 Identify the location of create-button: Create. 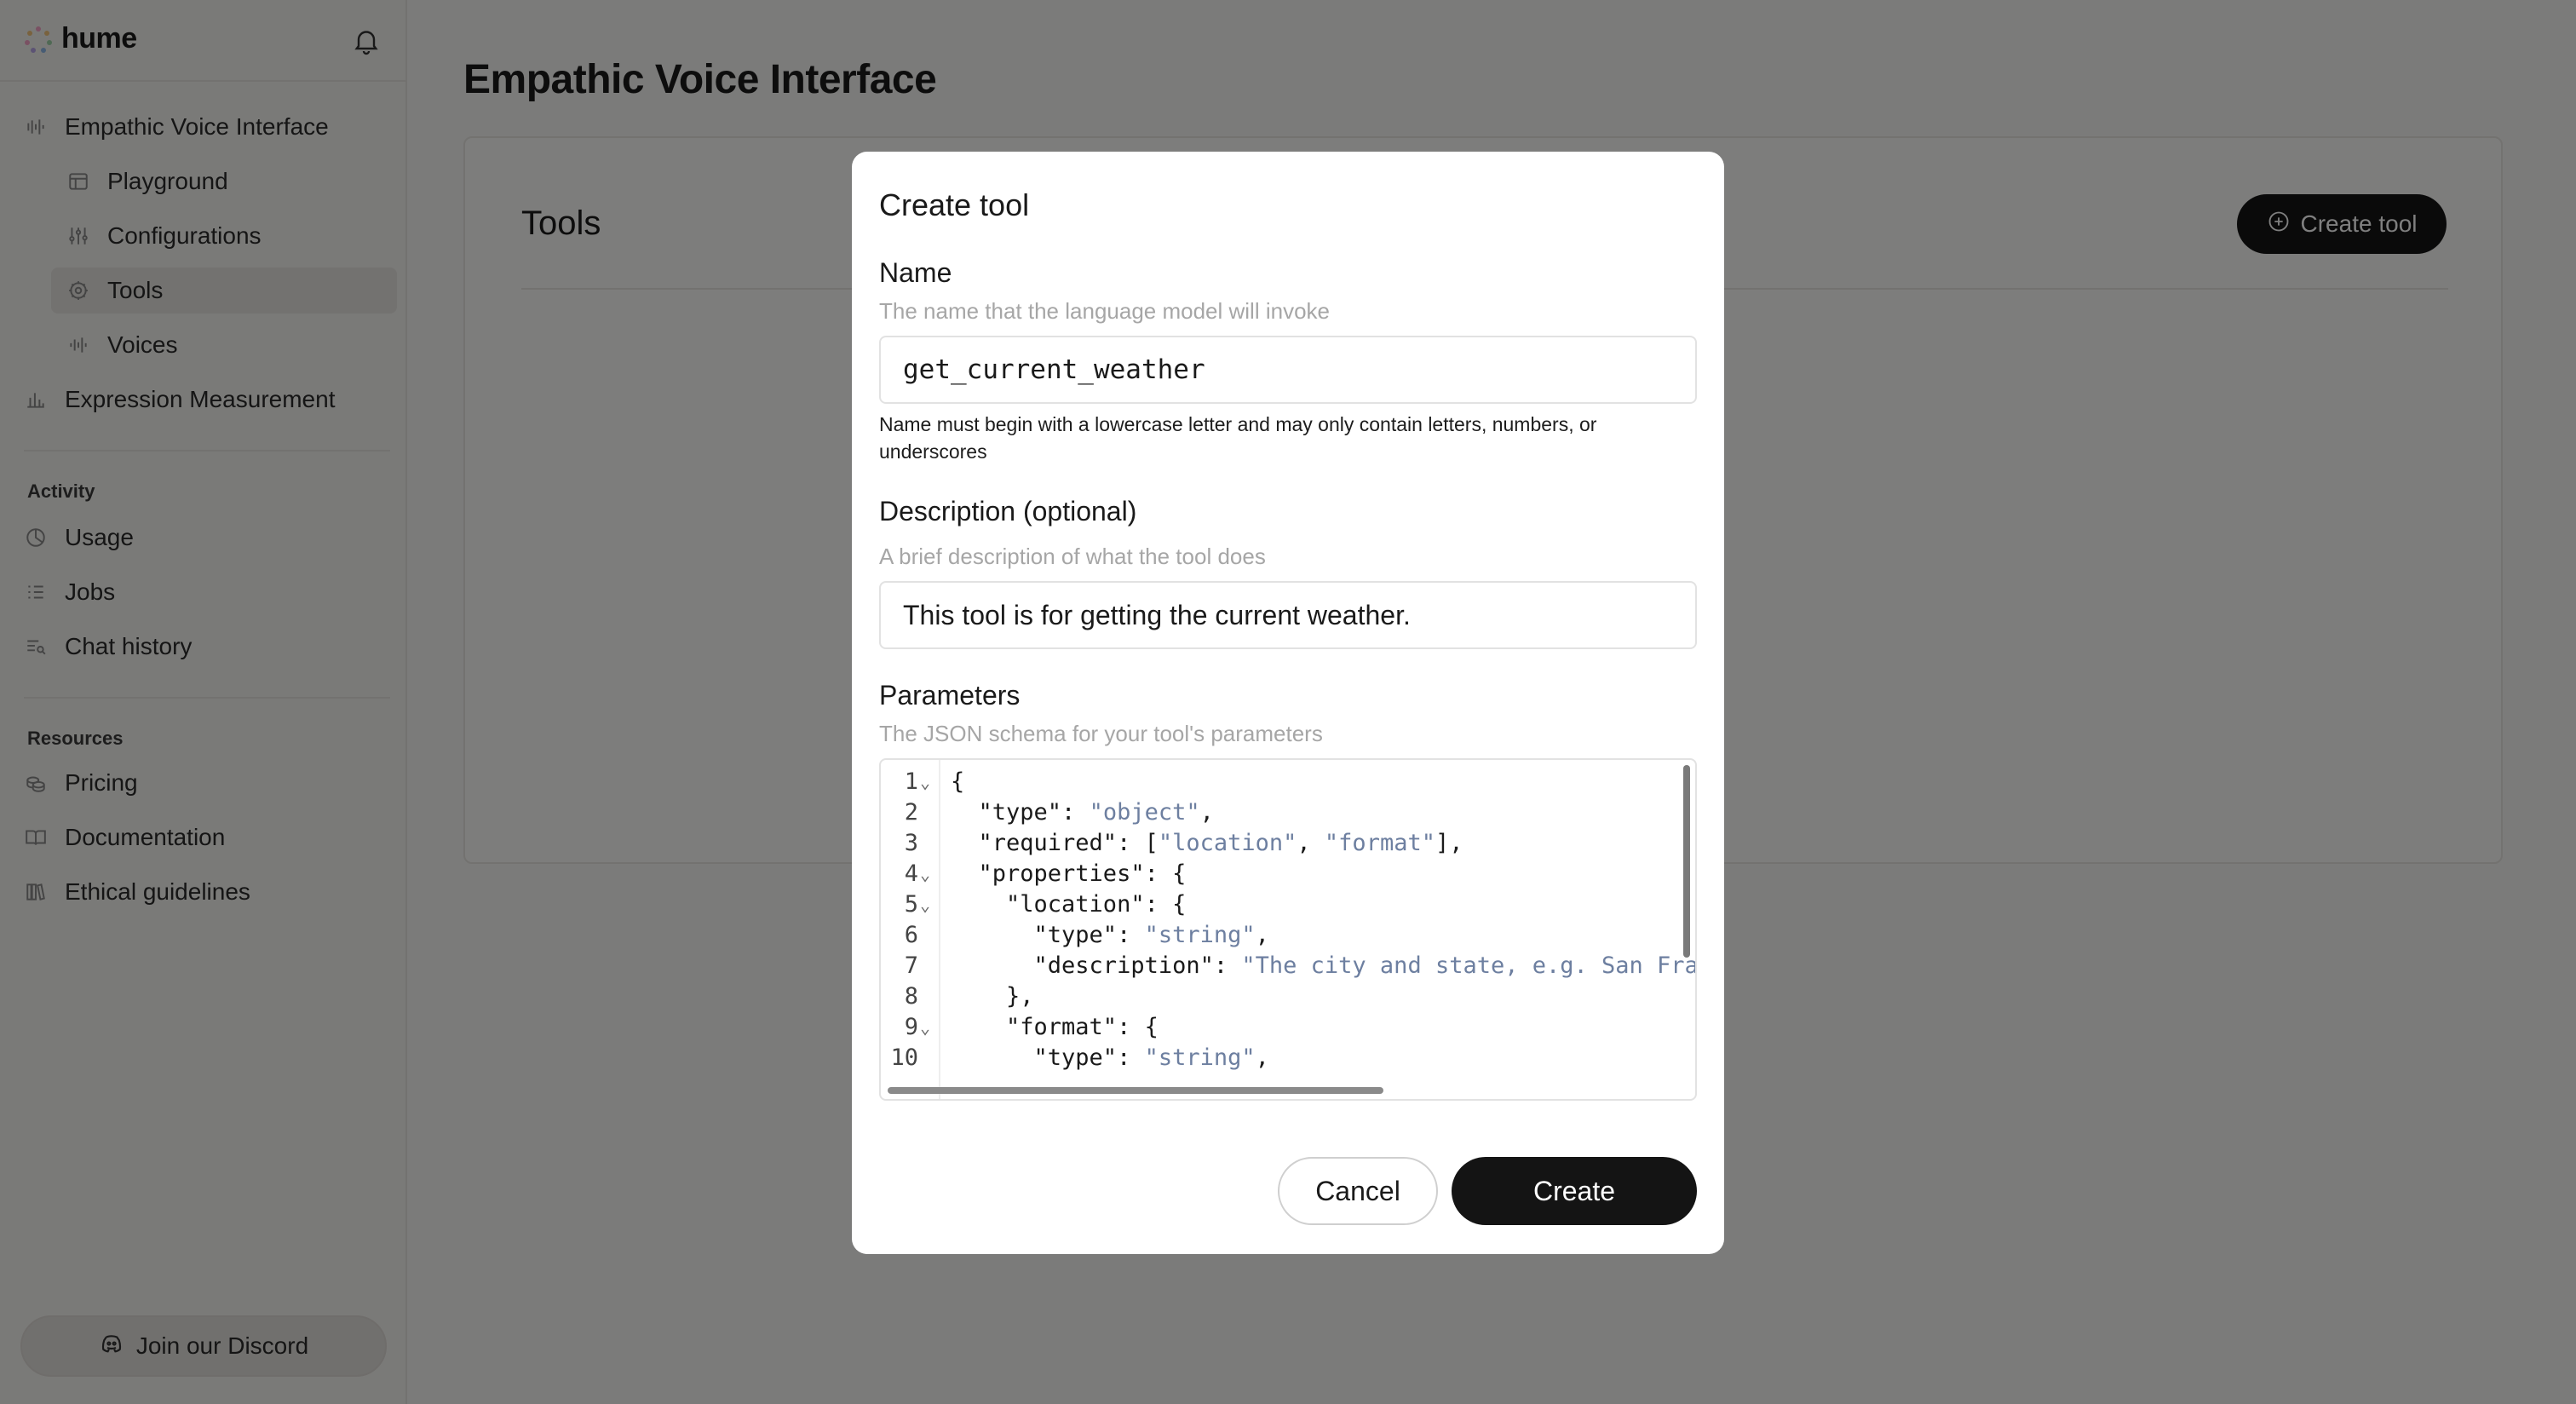
(1575, 1191).